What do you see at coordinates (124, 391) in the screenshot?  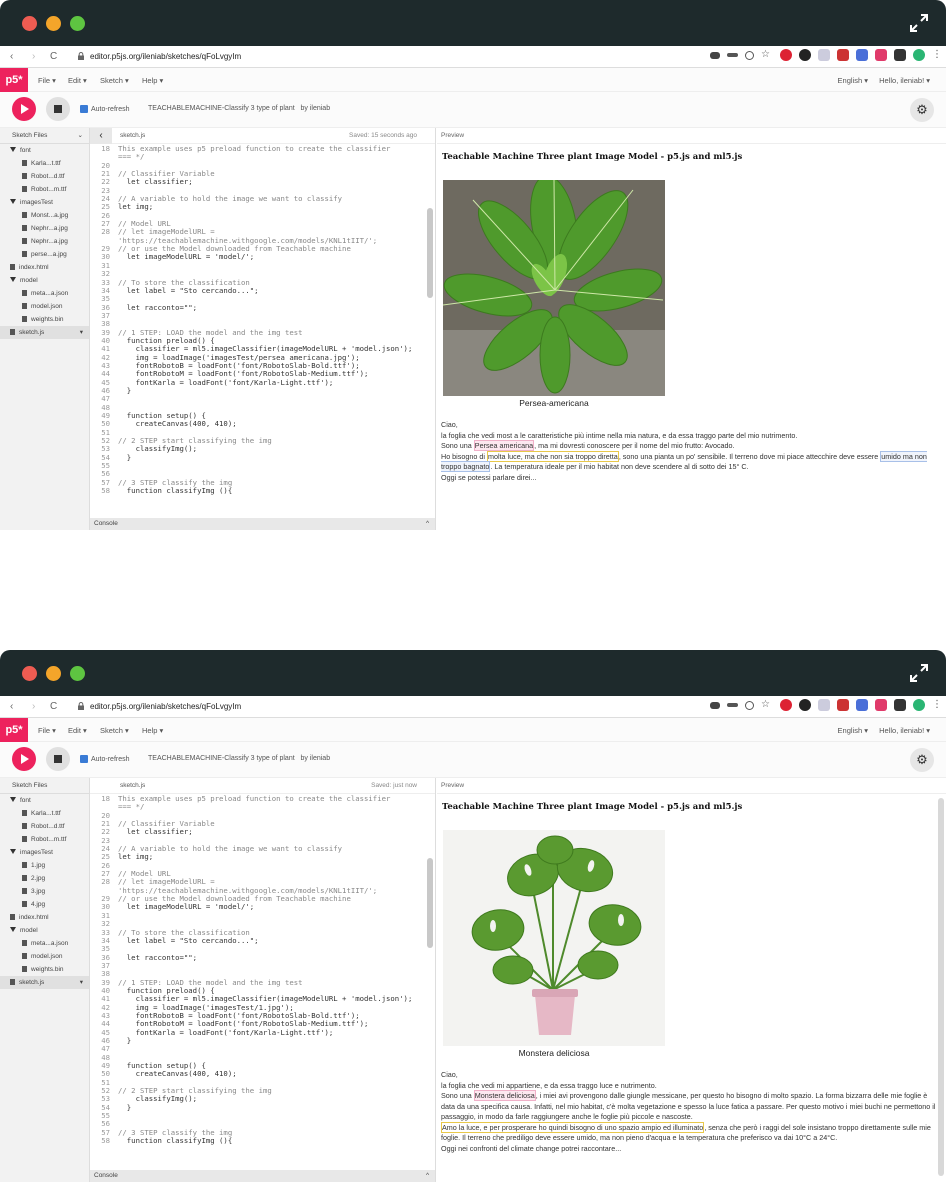 I see `code-text: }` at bounding box center [124, 391].